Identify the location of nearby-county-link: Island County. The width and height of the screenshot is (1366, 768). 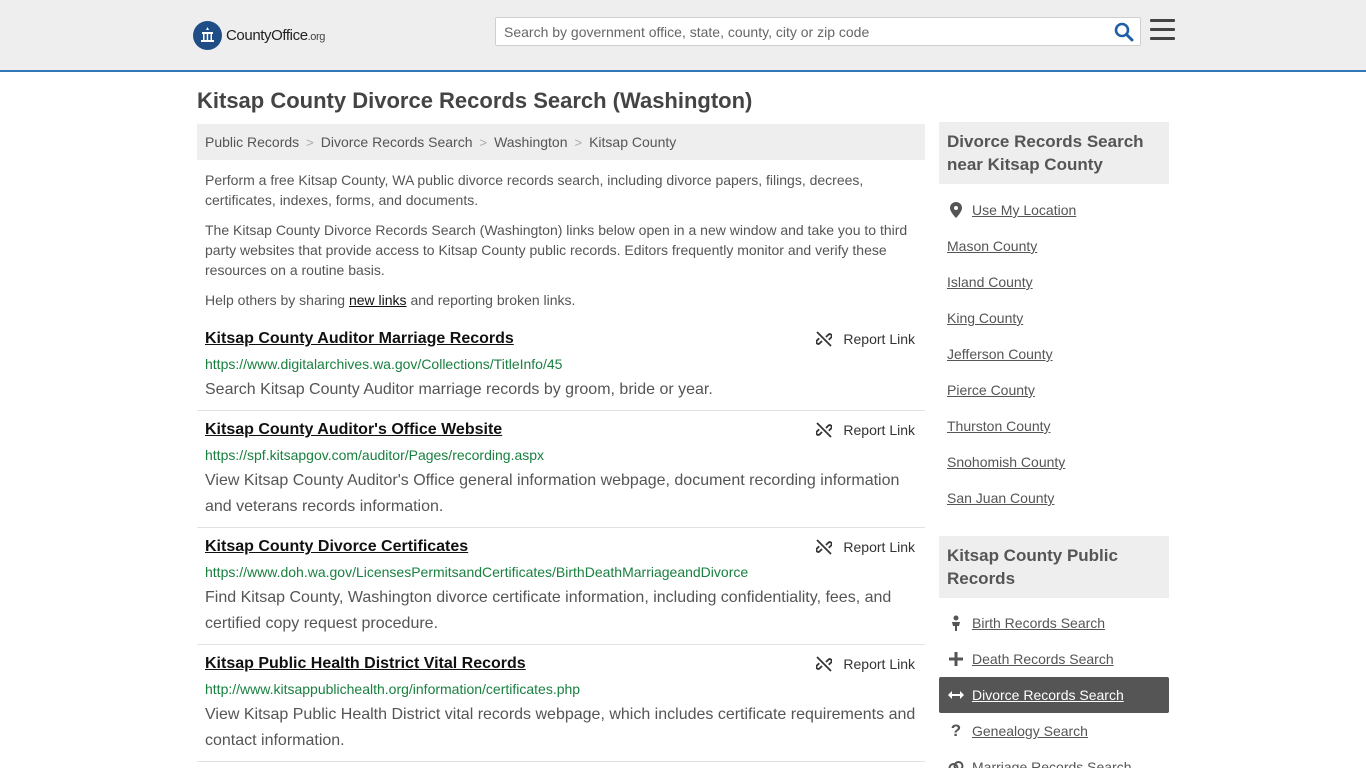
(990, 282).